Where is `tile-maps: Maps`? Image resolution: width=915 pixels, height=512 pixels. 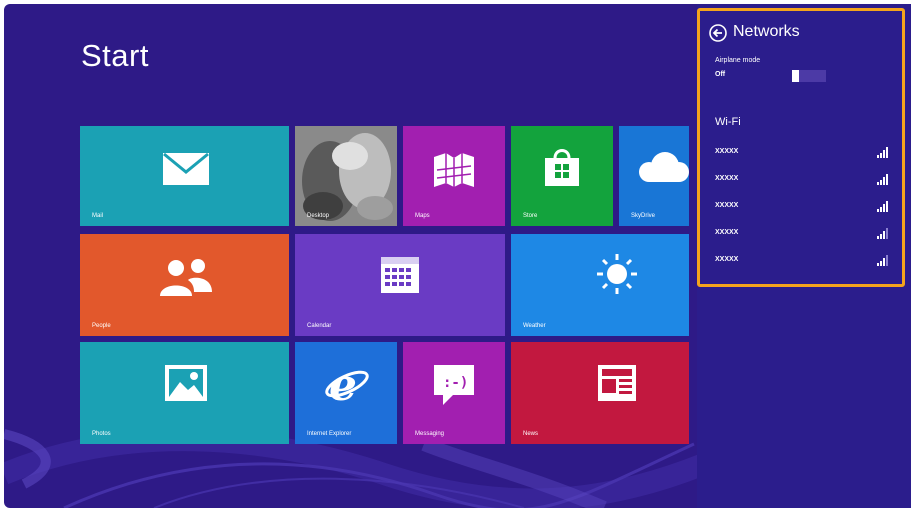
tile-maps: Maps is located at coordinates (454, 176).